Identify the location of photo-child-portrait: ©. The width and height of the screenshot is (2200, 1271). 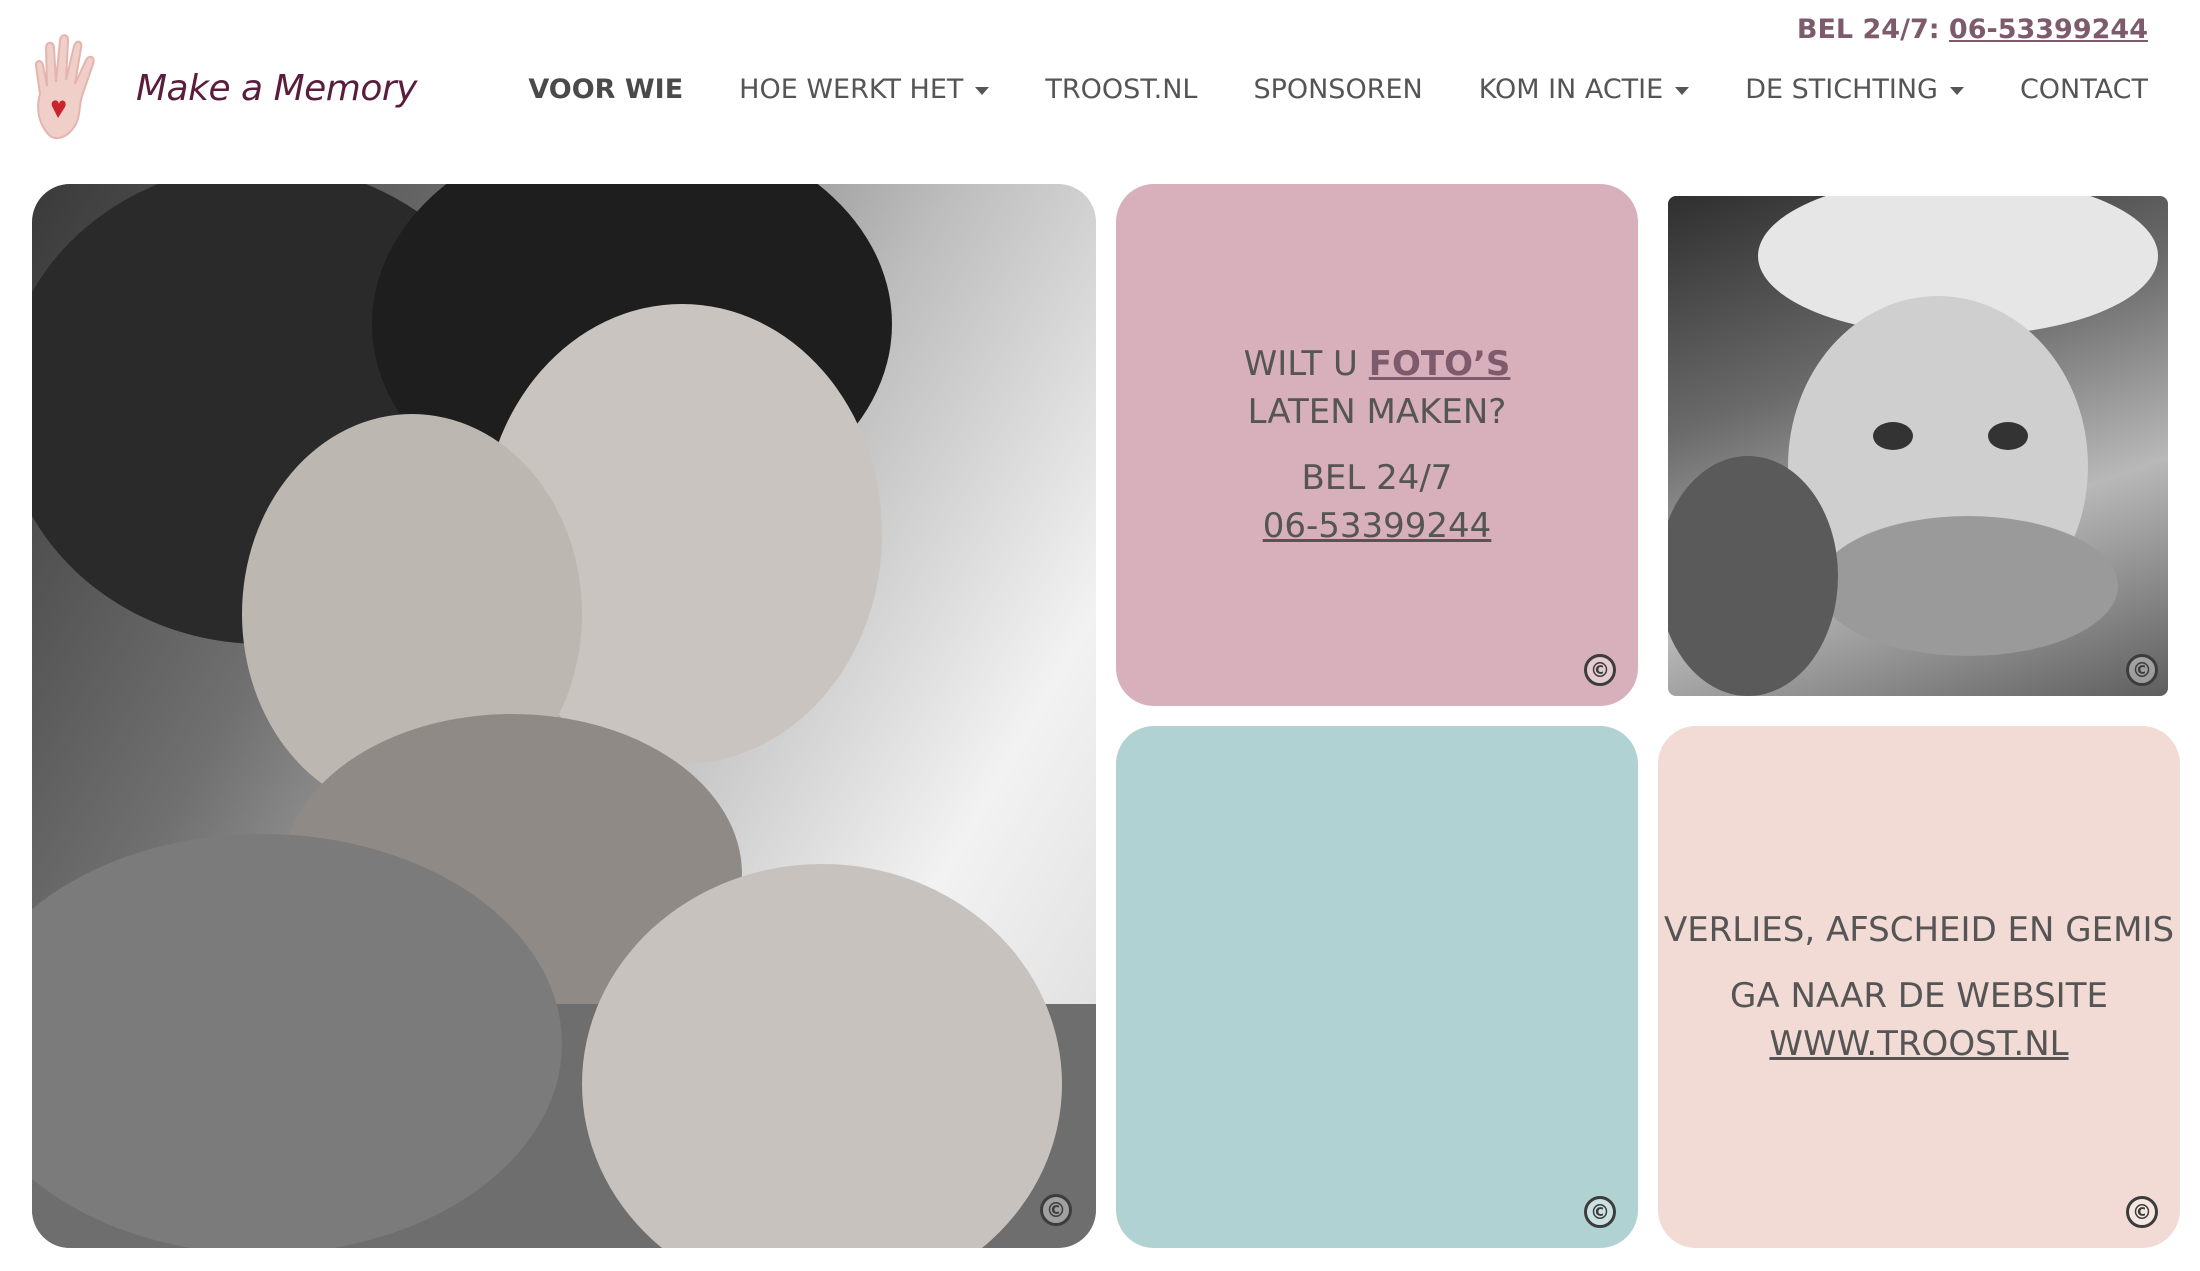
(1918, 446).